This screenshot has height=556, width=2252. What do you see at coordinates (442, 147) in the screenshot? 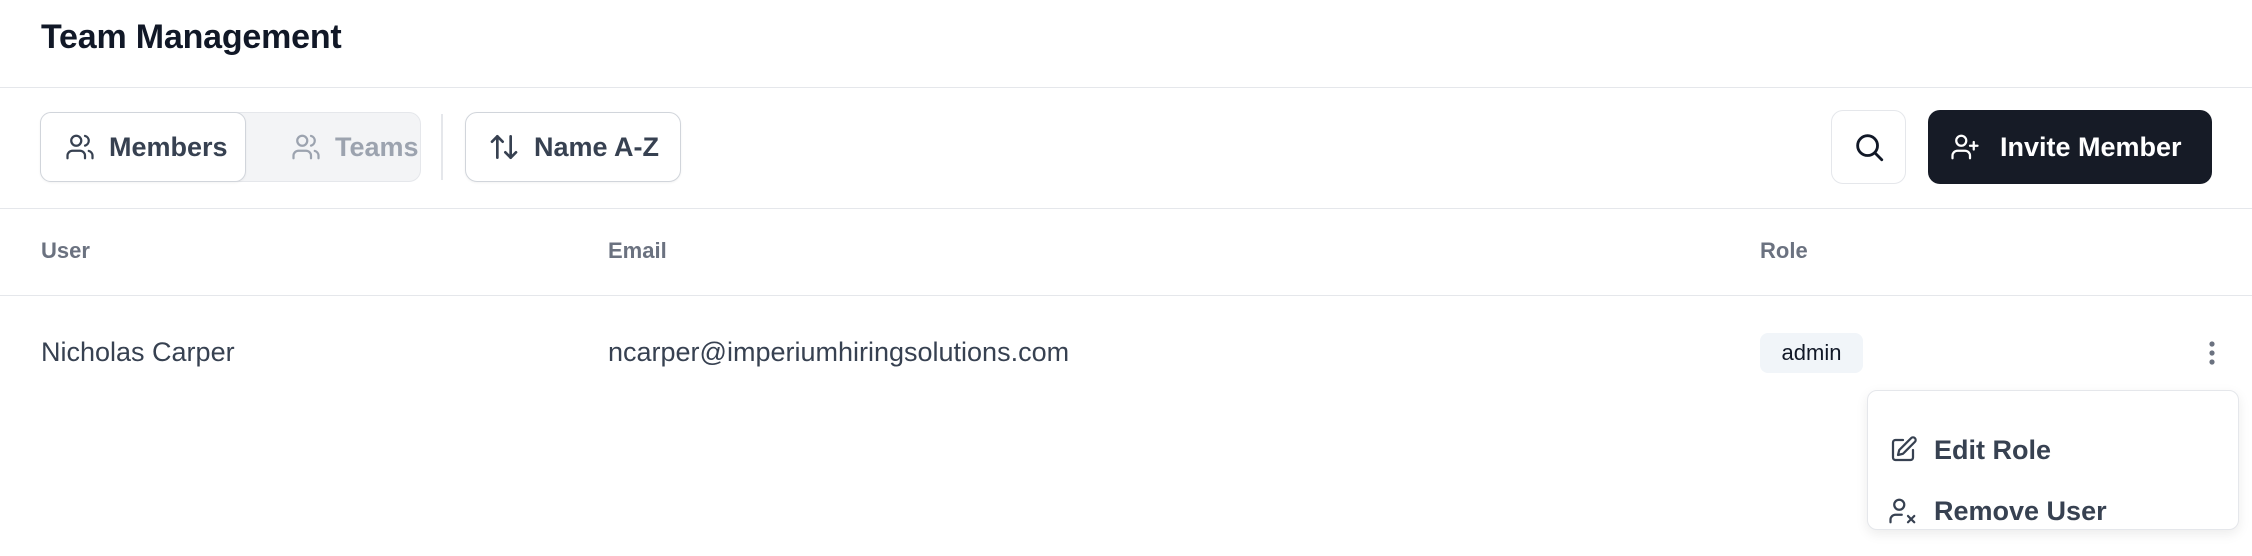
I see `toolbar-divider` at bounding box center [442, 147].